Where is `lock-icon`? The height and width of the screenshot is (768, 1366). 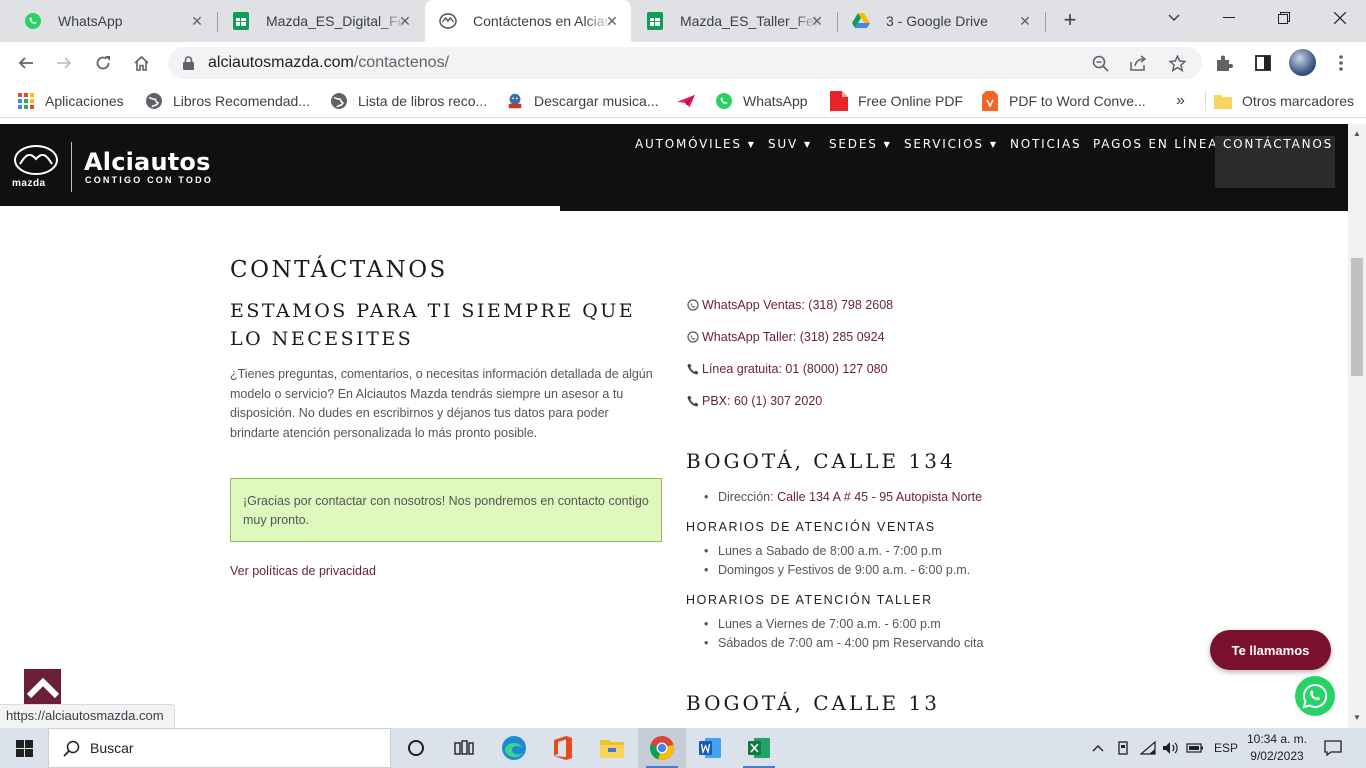 lock-icon is located at coordinates (188, 65).